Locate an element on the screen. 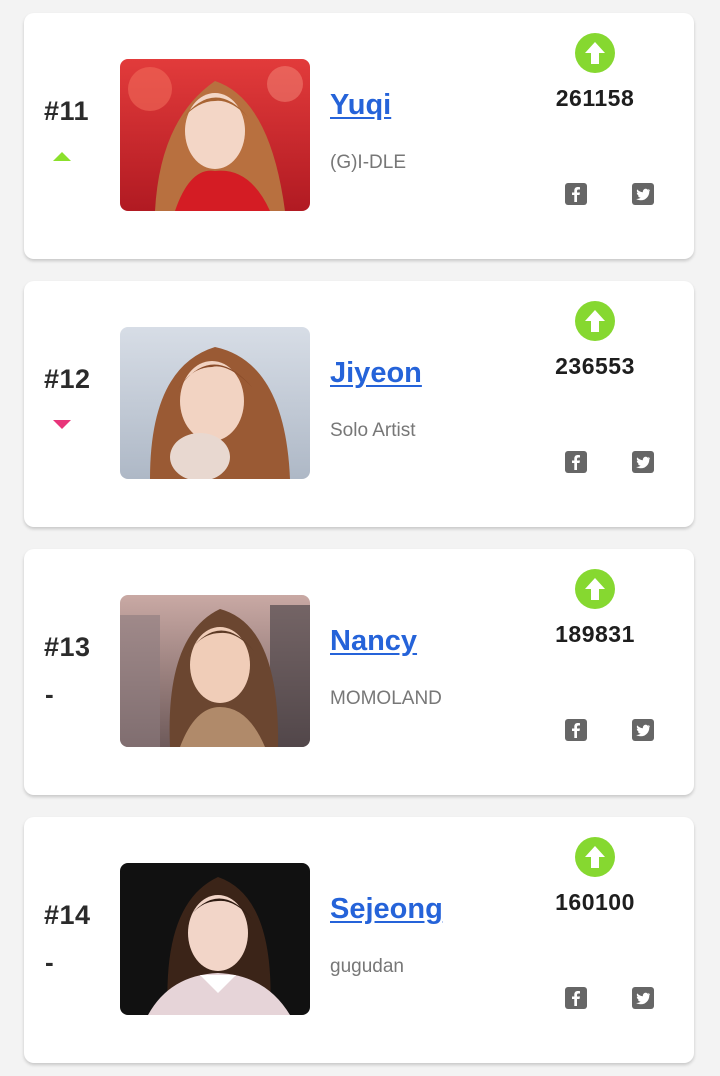 The width and height of the screenshot is (720, 1076). rank-number: #14 is located at coordinates (67, 915).